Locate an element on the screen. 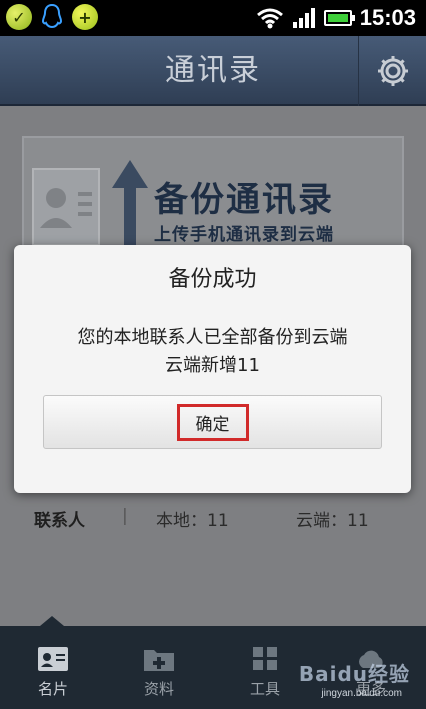 Image resolution: width=426 pixels, height=709 pixels. dialog-title: 备份成功 is located at coordinates (212, 279).